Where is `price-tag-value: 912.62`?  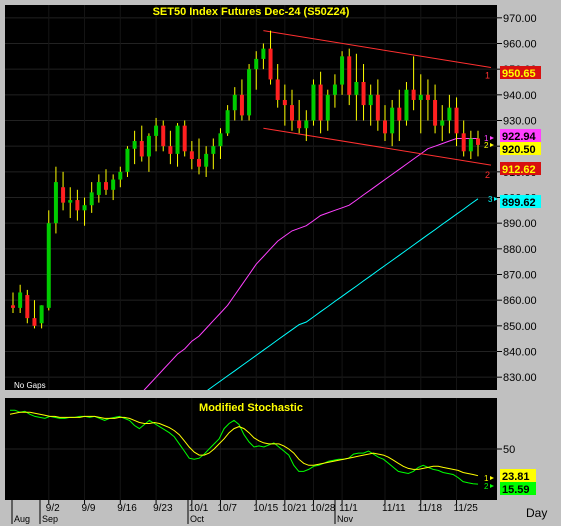 price-tag-value: 912.62 is located at coordinates (519, 170).